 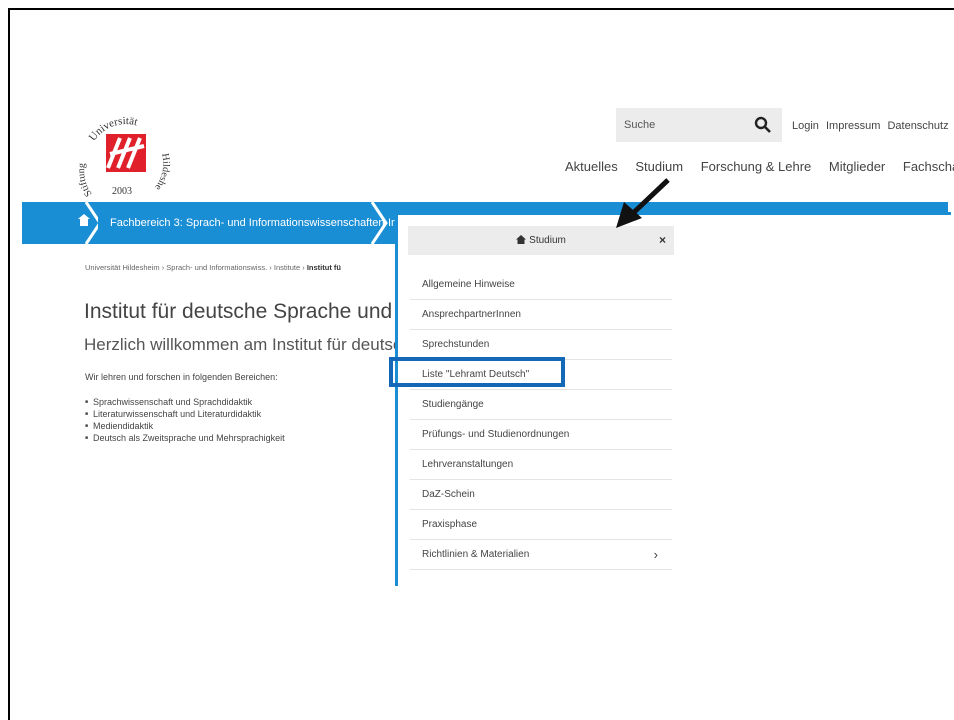 What do you see at coordinates (684, 125) in the screenshot?
I see `search-input` at bounding box center [684, 125].